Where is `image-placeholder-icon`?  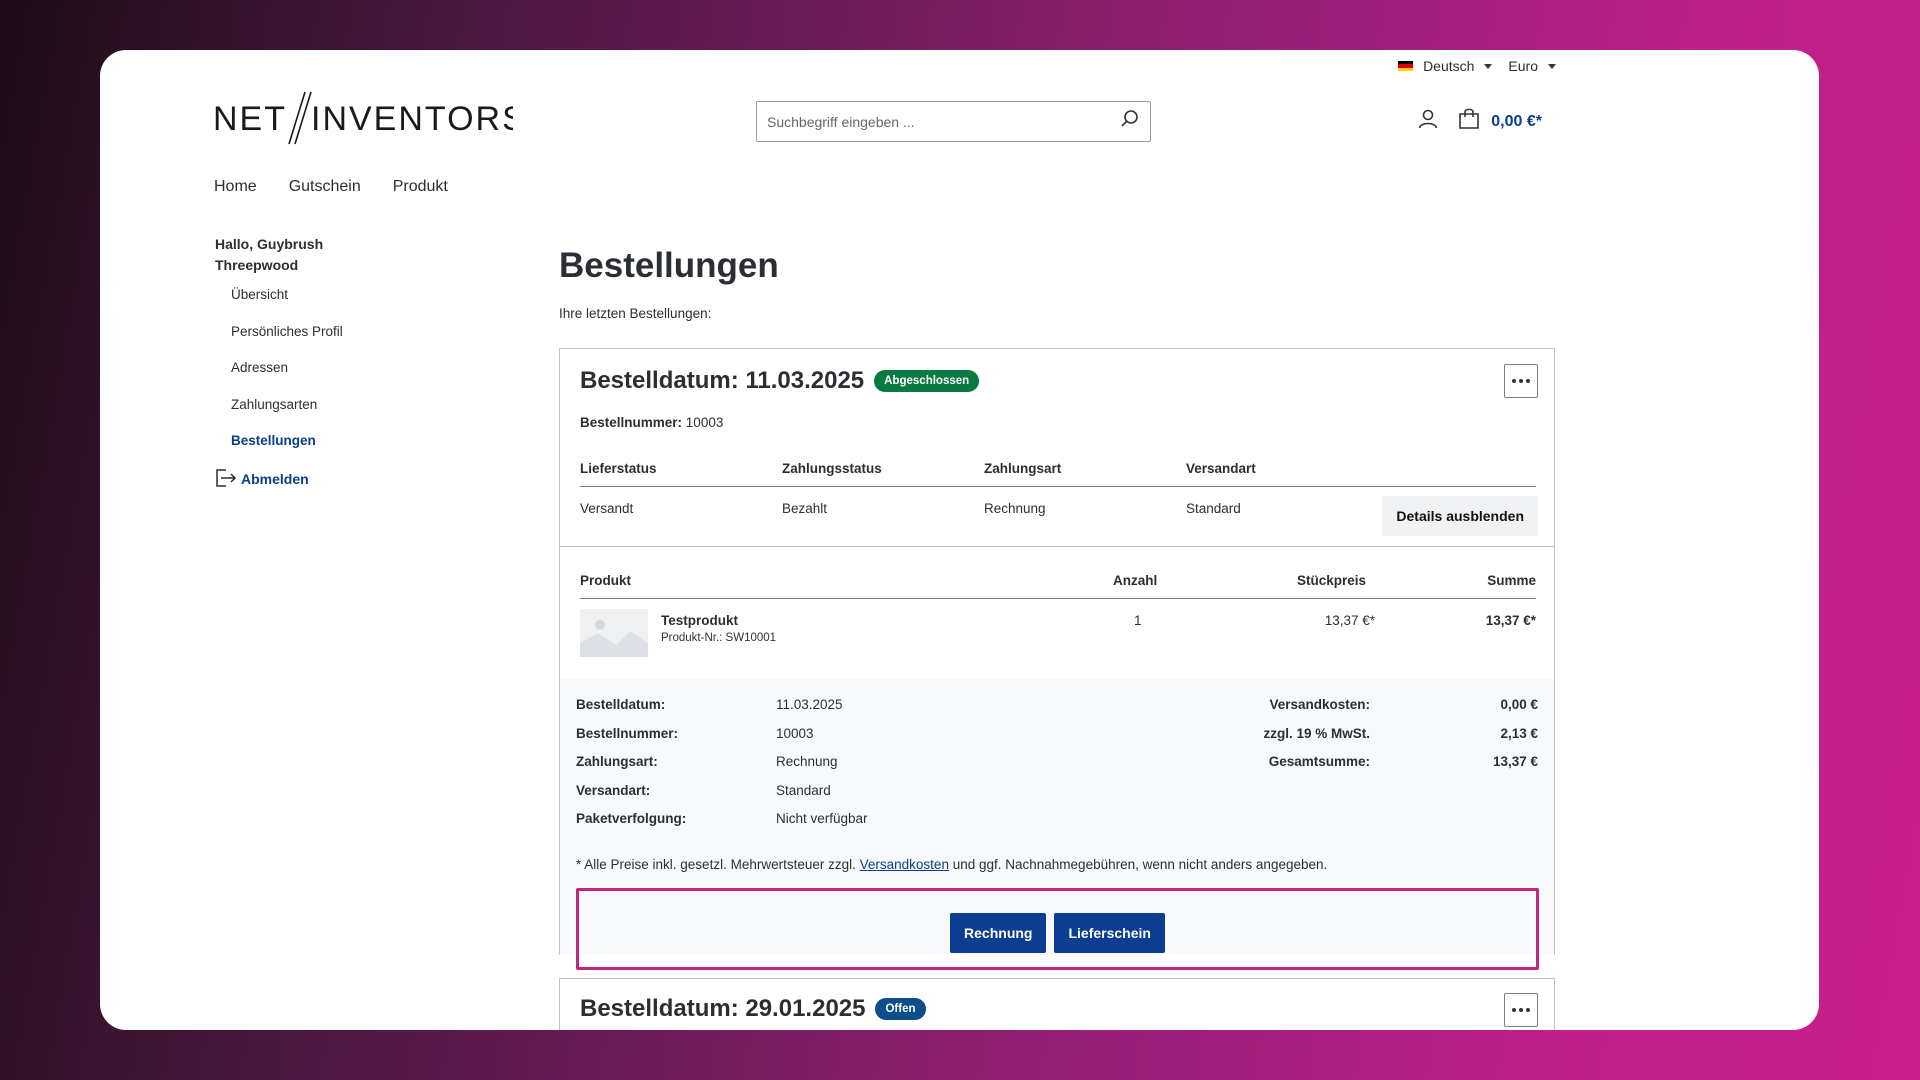
image-placeholder-icon is located at coordinates (614, 633).